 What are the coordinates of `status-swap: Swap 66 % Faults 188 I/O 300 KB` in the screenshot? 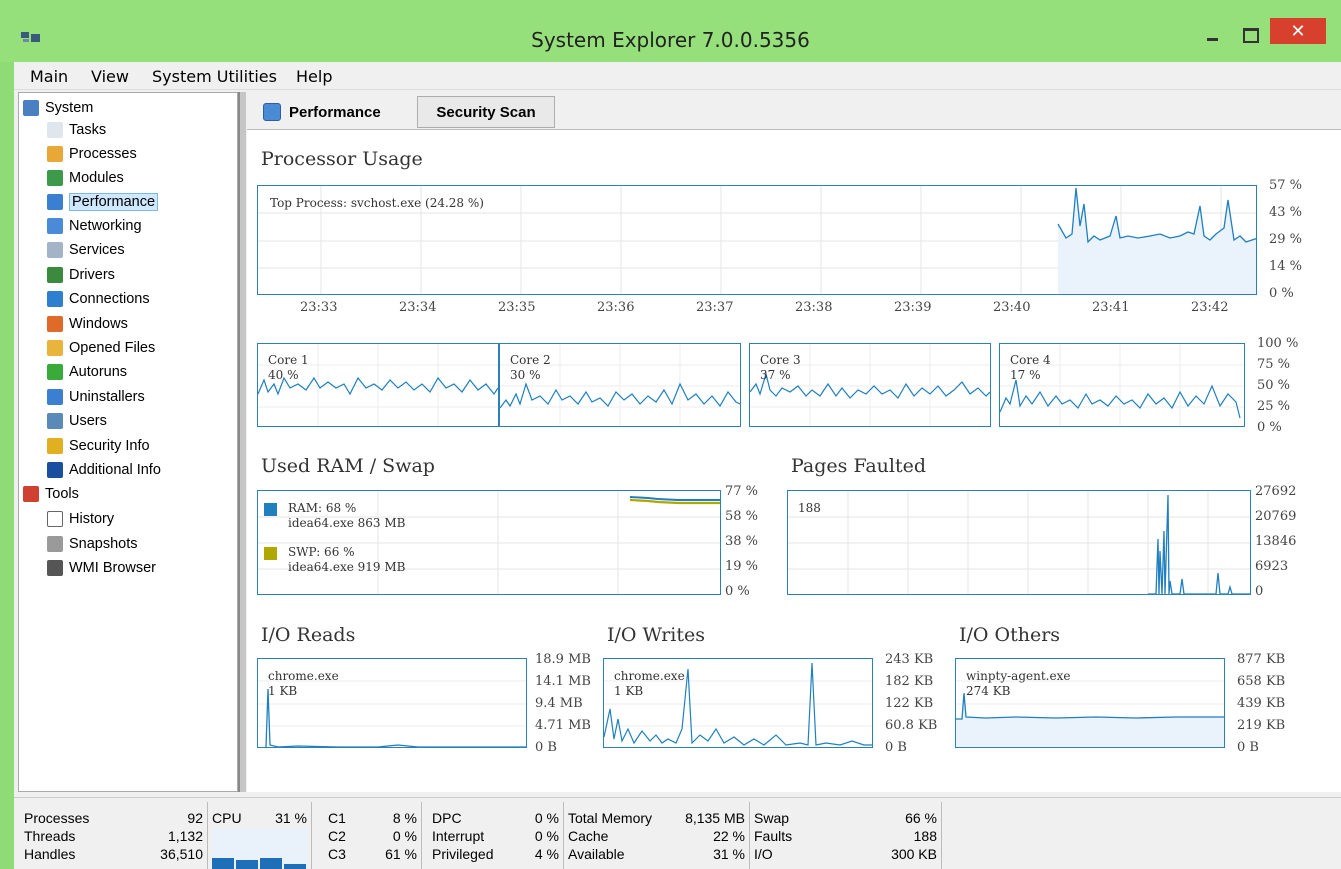 It's located at (846, 835).